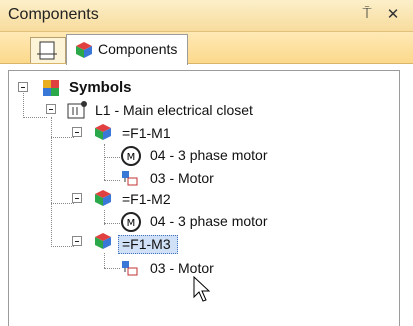 Image resolution: width=413 pixels, height=326 pixels. I want to click on tab-files, so click(48, 50).